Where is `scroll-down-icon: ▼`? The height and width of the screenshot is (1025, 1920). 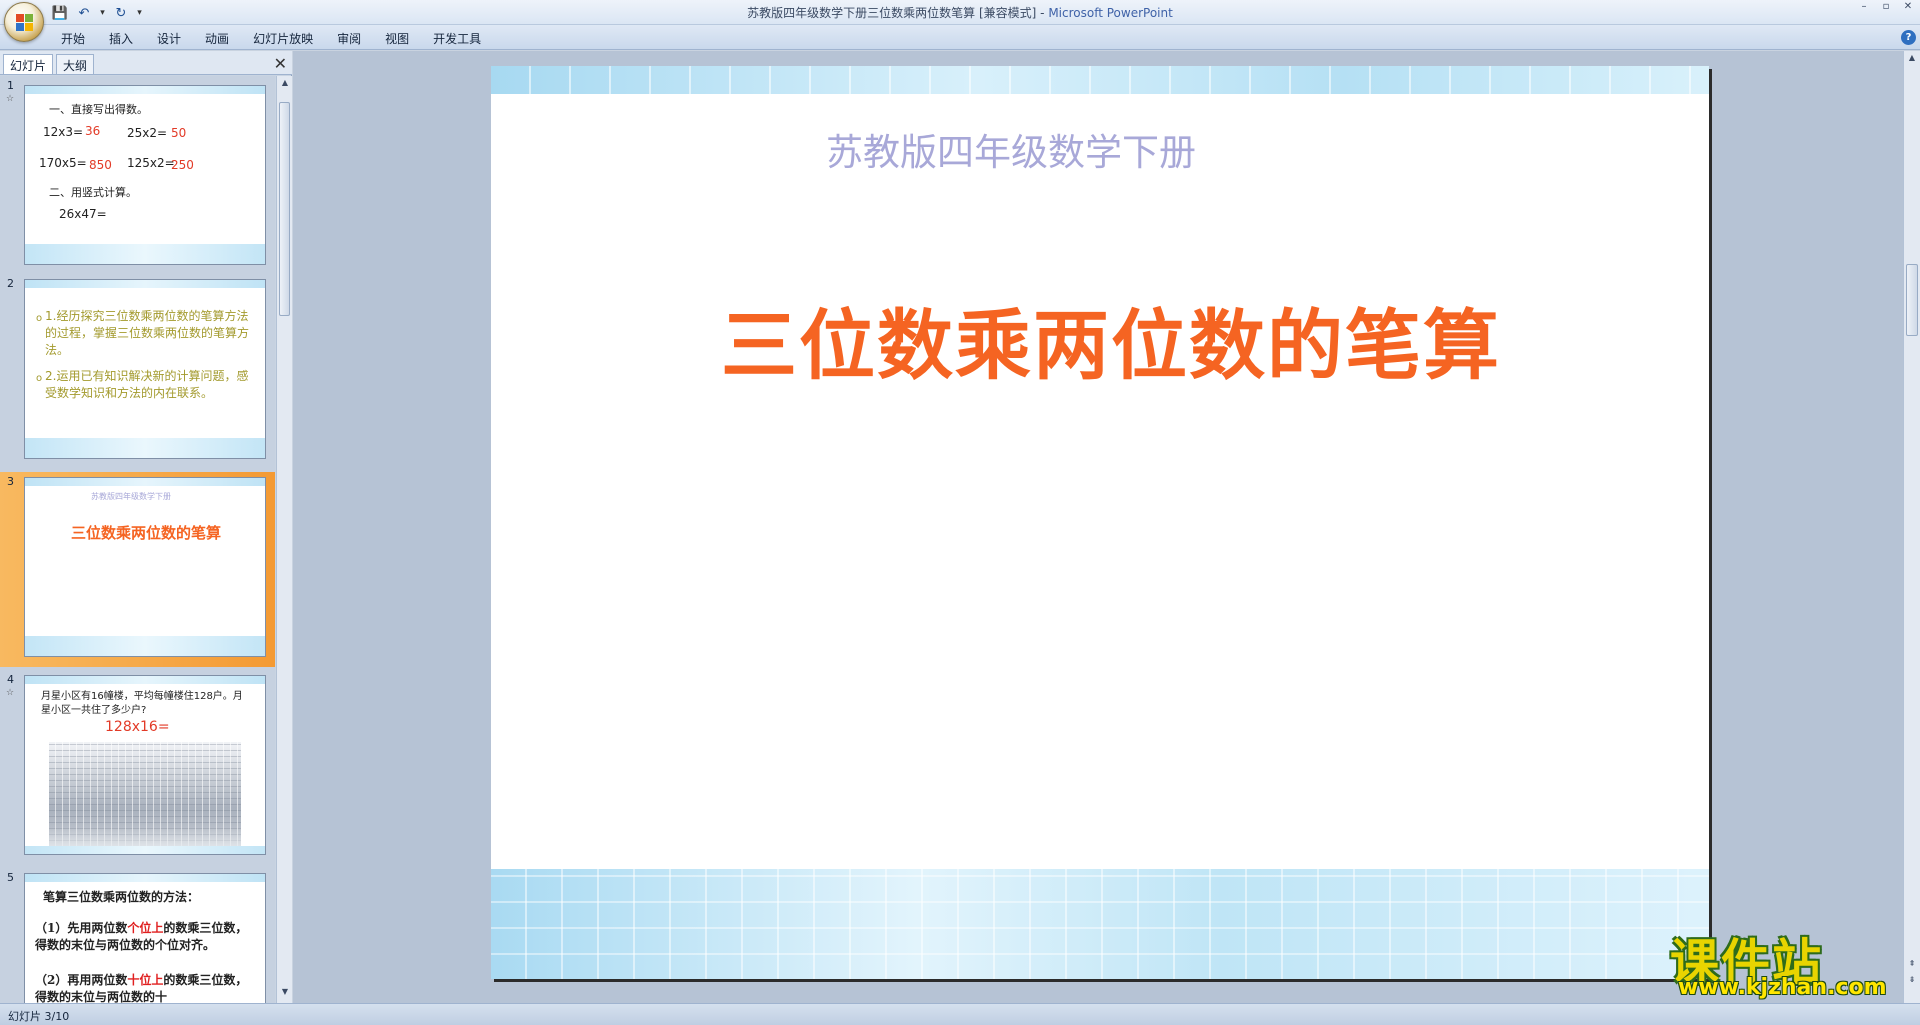 scroll-down-icon: ▼ is located at coordinates (285, 994).